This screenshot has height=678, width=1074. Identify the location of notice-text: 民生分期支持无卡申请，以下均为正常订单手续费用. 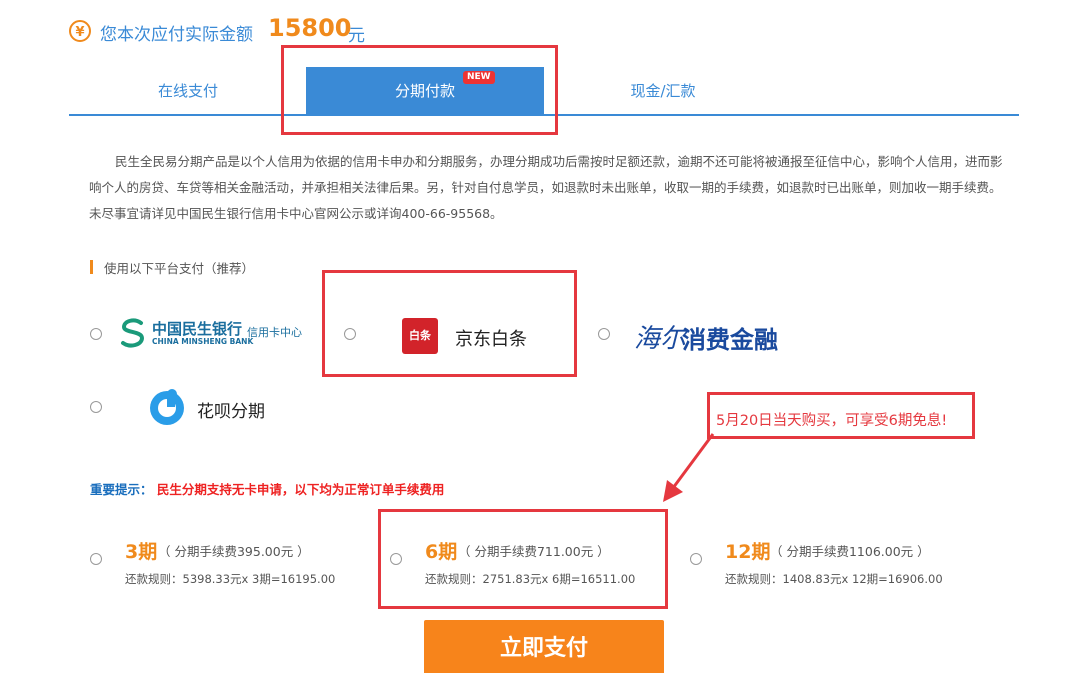
(300, 489).